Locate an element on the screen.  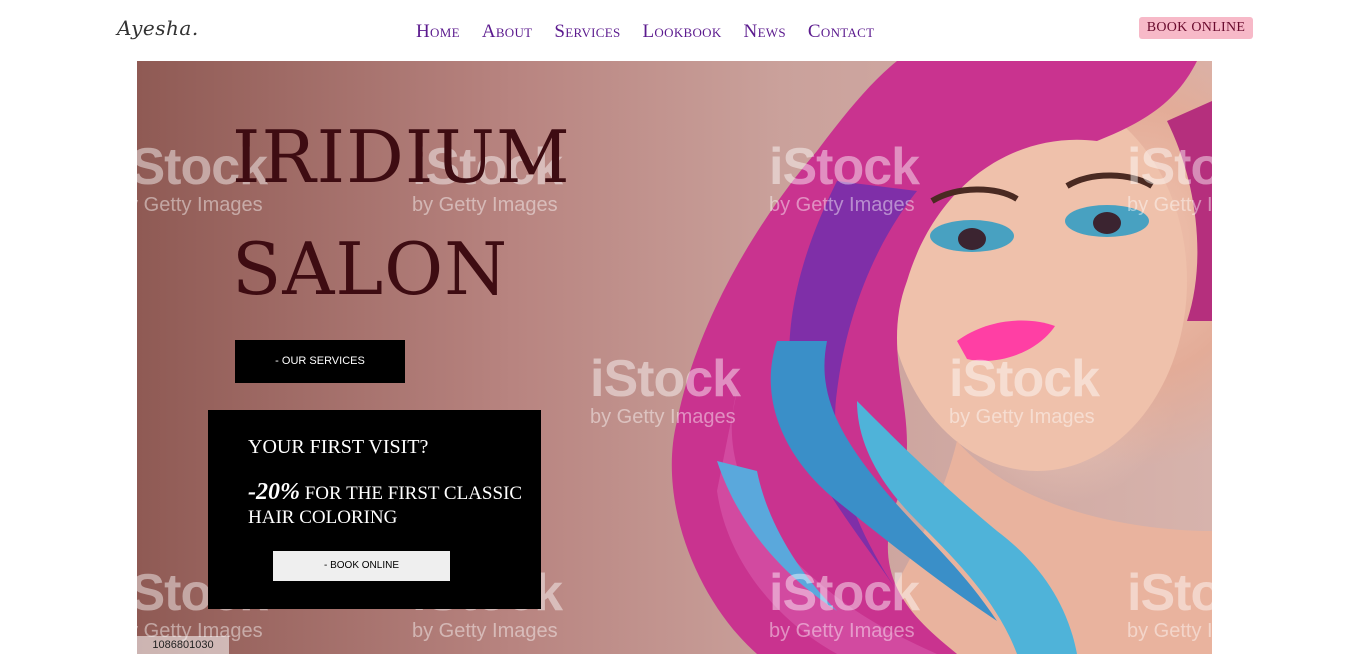
book-online-button: BOOK ONLINE is located at coordinates (1196, 28).